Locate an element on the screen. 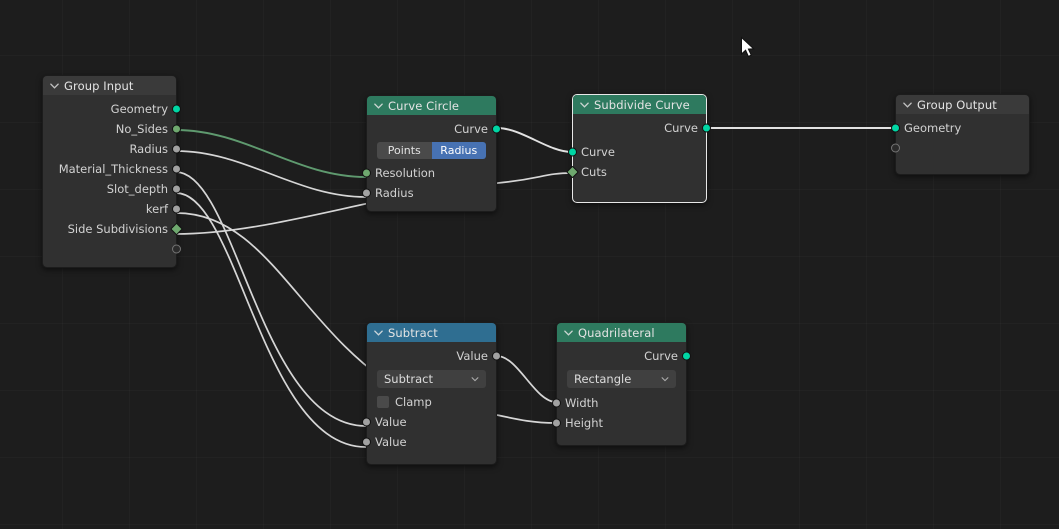 This screenshot has width=1059, height=529. socket-row-side-subdivisions: Side Subdivisions is located at coordinates (113, 229).